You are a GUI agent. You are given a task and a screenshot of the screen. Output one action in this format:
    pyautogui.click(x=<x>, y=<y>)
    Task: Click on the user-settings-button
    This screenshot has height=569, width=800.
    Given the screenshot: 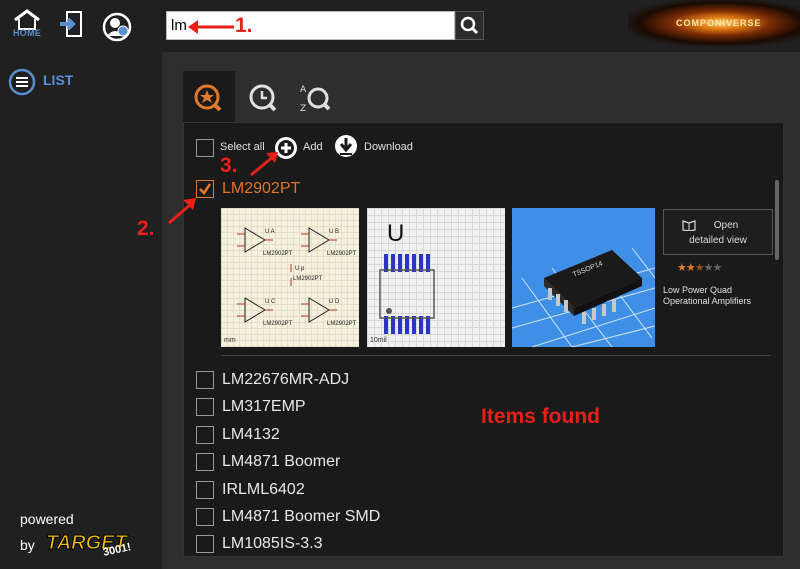 What is the action you would take?
    pyautogui.click(x=117, y=27)
    